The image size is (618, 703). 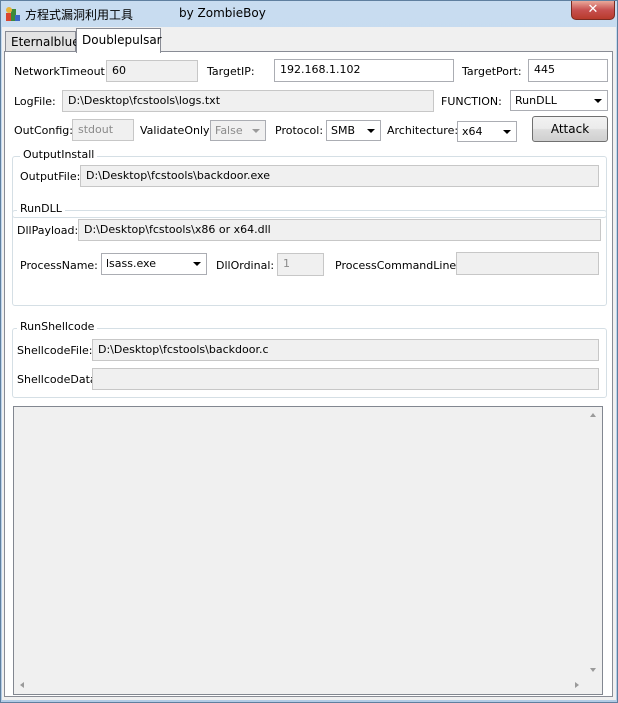 What do you see at coordinates (50, 176) in the screenshot?
I see `outputfile-label: OutputFile:` at bounding box center [50, 176].